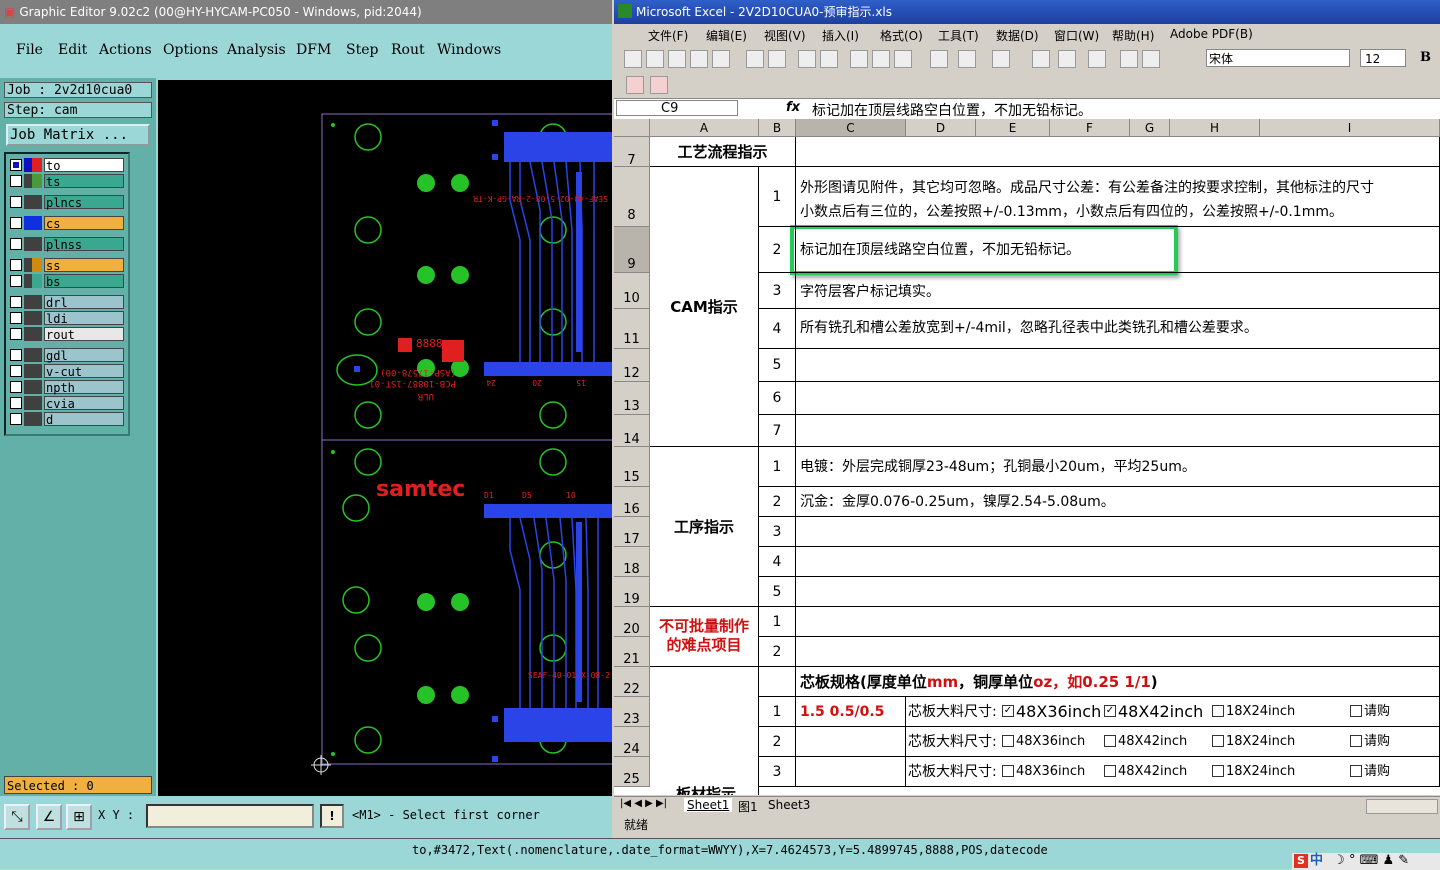 The image size is (1440, 870). Describe the element at coordinates (777, 431) in the screenshot. I see `cam-item-number: 7` at that location.